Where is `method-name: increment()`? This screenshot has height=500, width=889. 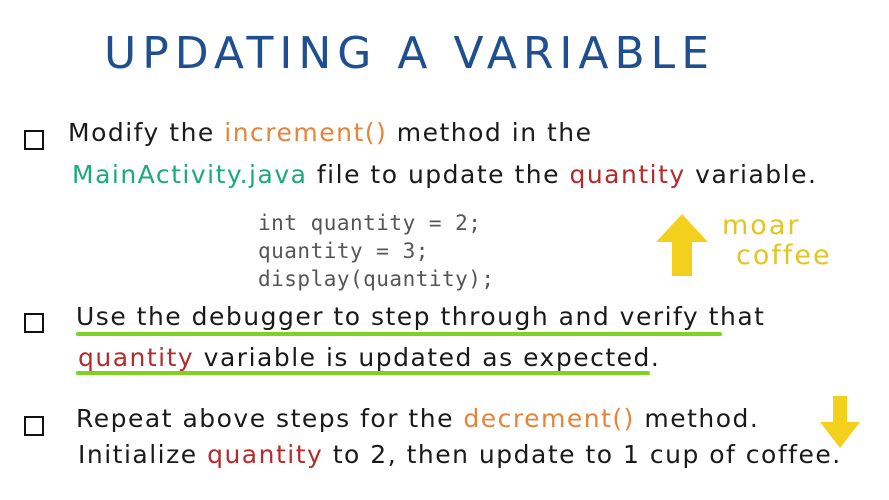
method-name: increment() is located at coordinates (306, 132).